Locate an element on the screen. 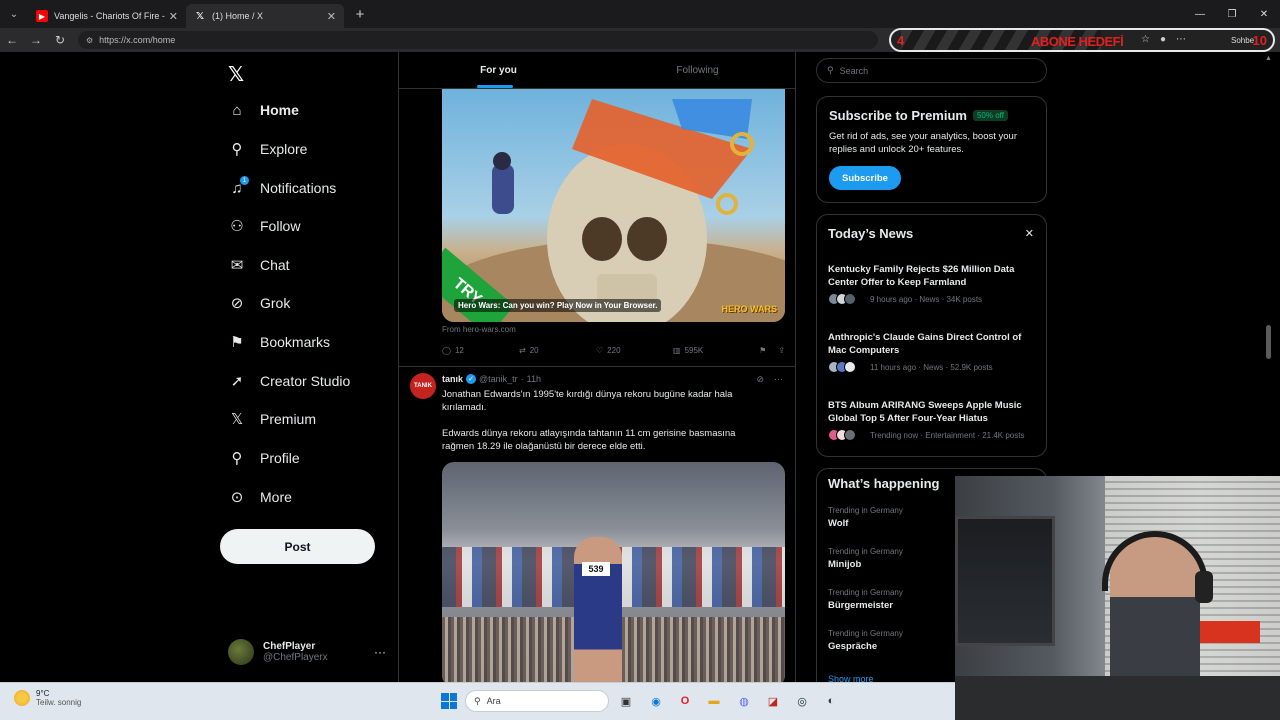 The width and height of the screenshot is (1280, 720). sidebar-item-more: ⊙ More is located at coordinates (260, 497).